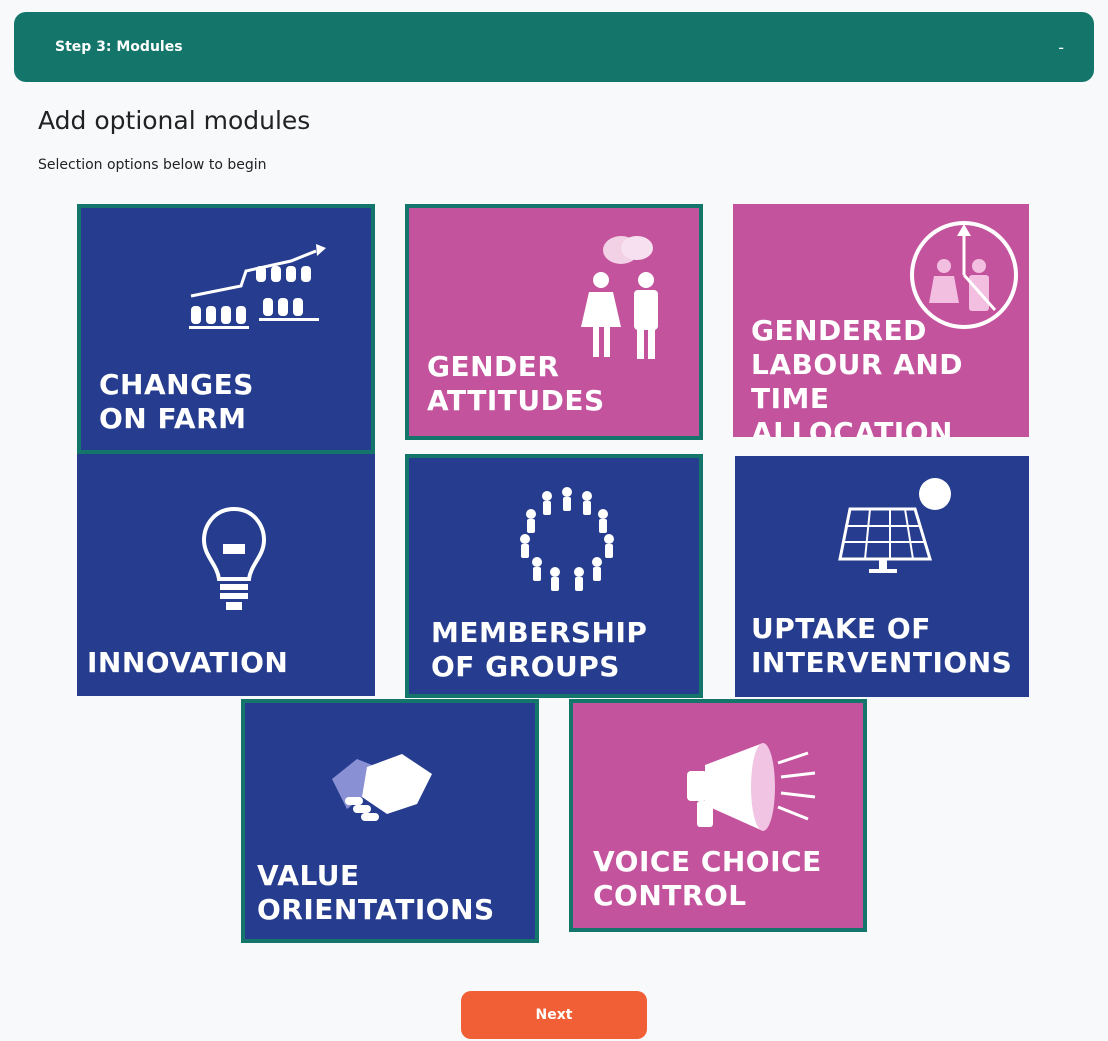 This screenshot has width=1108, height=1041. What do you see at coordinates (882, 576) in the screenshot?
I see `module-tile-uptake-of-interventions: UPTAKE OF INTERVENTIONS` at bounding box center [882, 576].